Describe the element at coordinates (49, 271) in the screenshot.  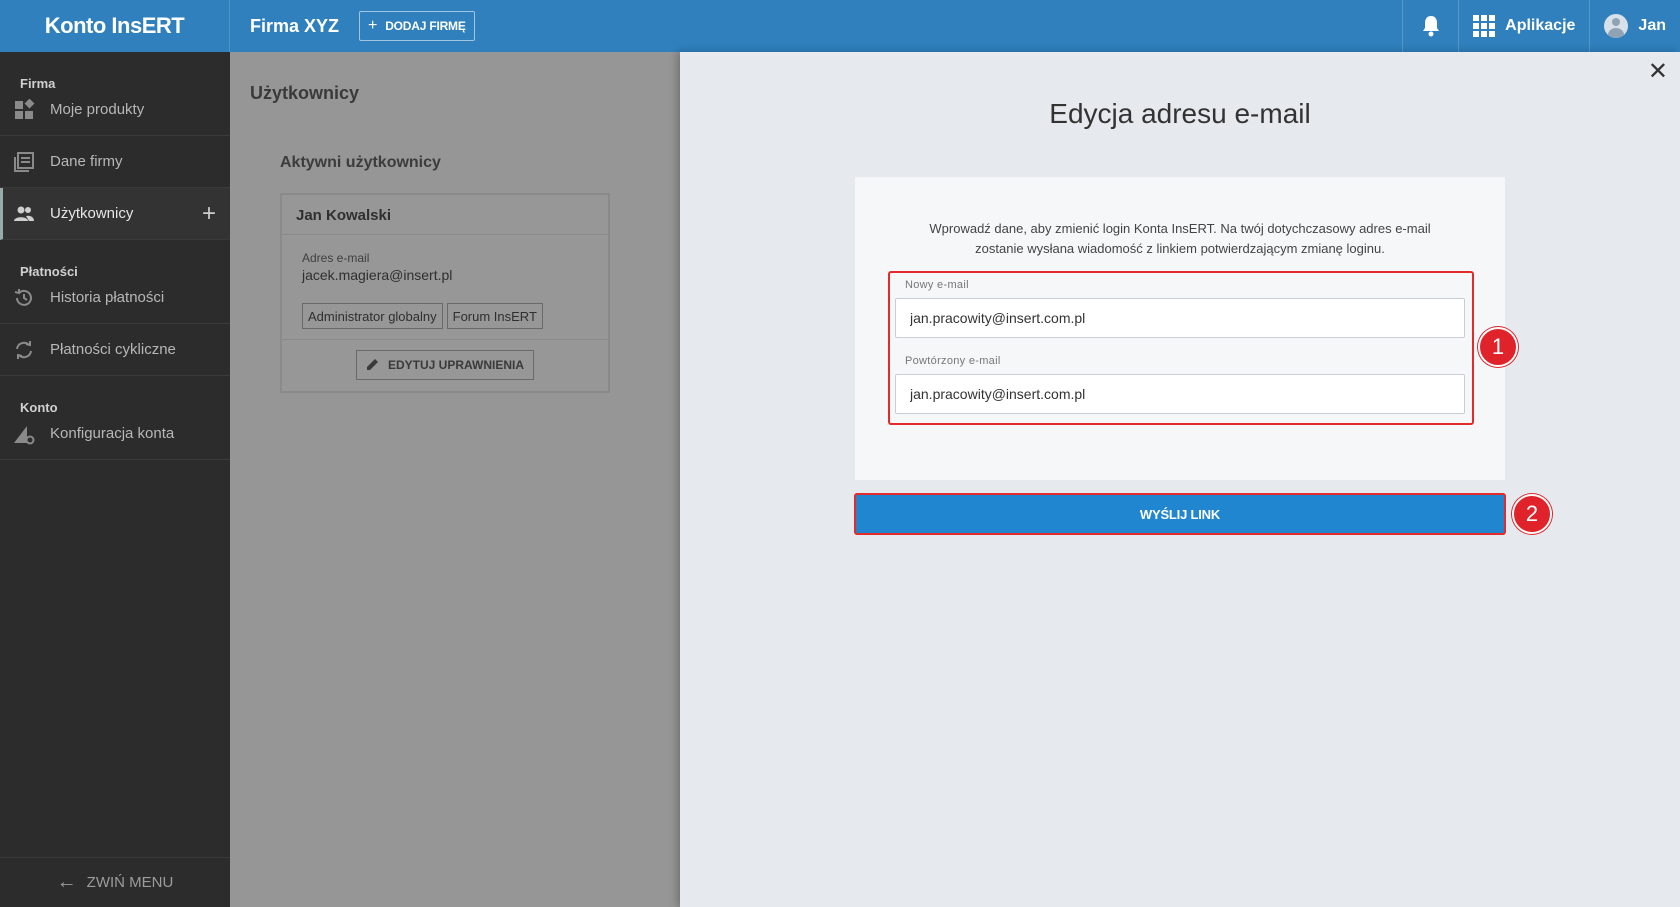
I see `sidebar-section-platnosci: Płatności` at that location.